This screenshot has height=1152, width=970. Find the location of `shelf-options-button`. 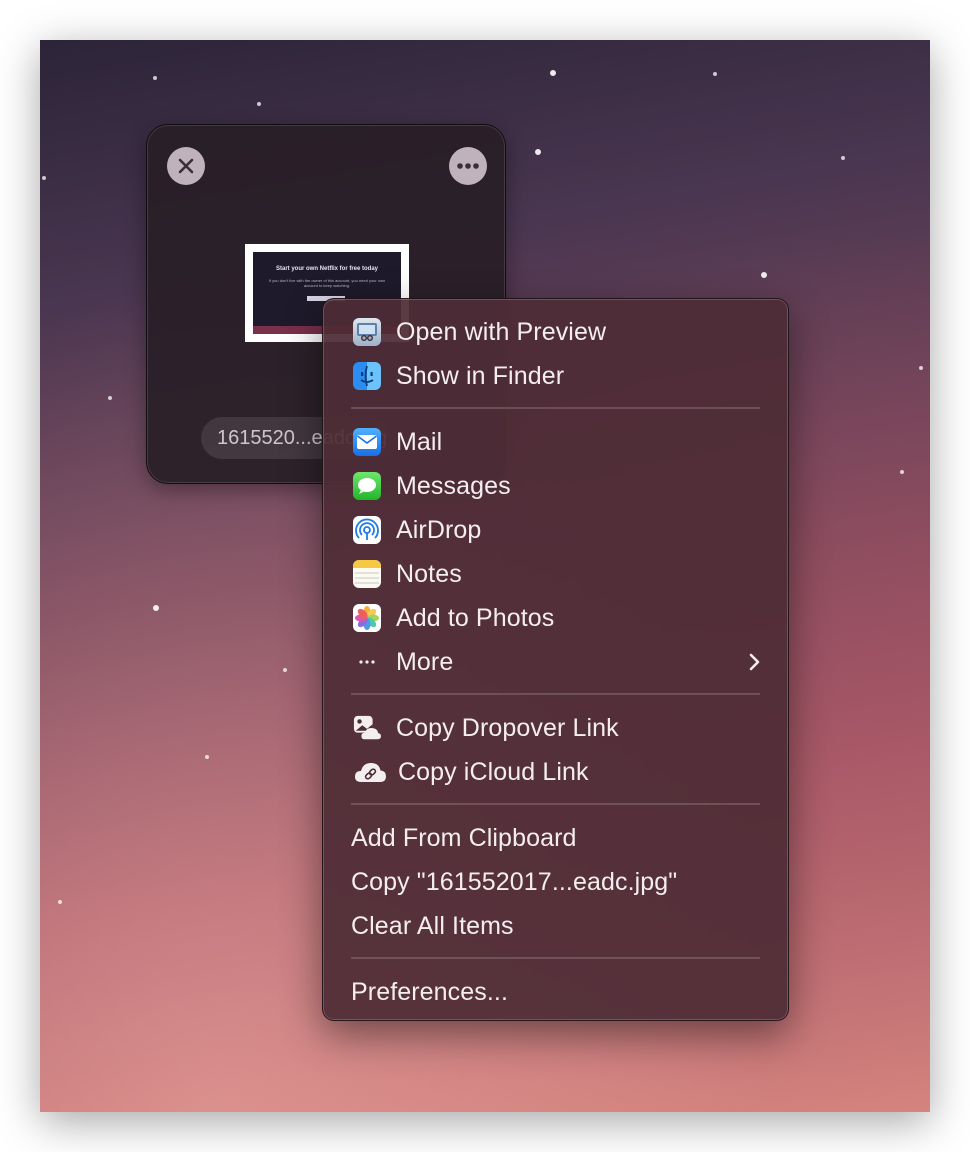

shelf-options-button is located at coordinates (468, 166).